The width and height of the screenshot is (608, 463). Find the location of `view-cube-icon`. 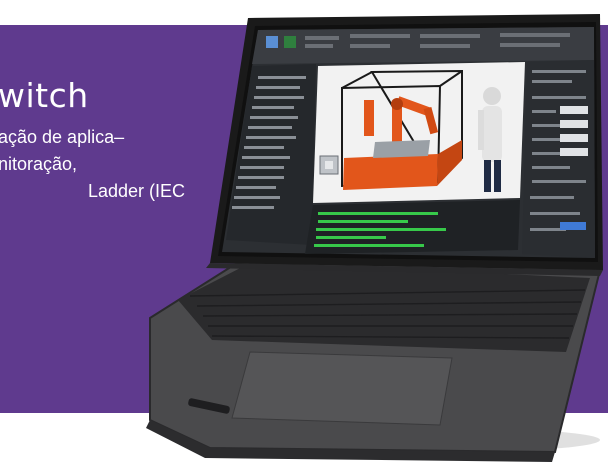

view-cube-icon is located at coordinates (329, 165).